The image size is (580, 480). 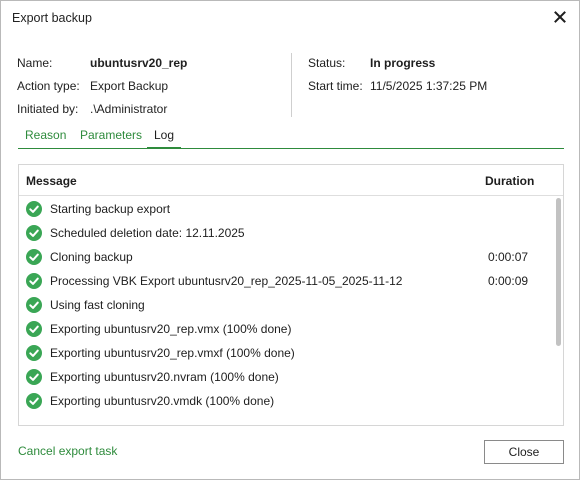 What do you see at coordinates (110, 209) in the screenshot?
I see `log-message: Starting backup export` at bounding box center [110, 209].